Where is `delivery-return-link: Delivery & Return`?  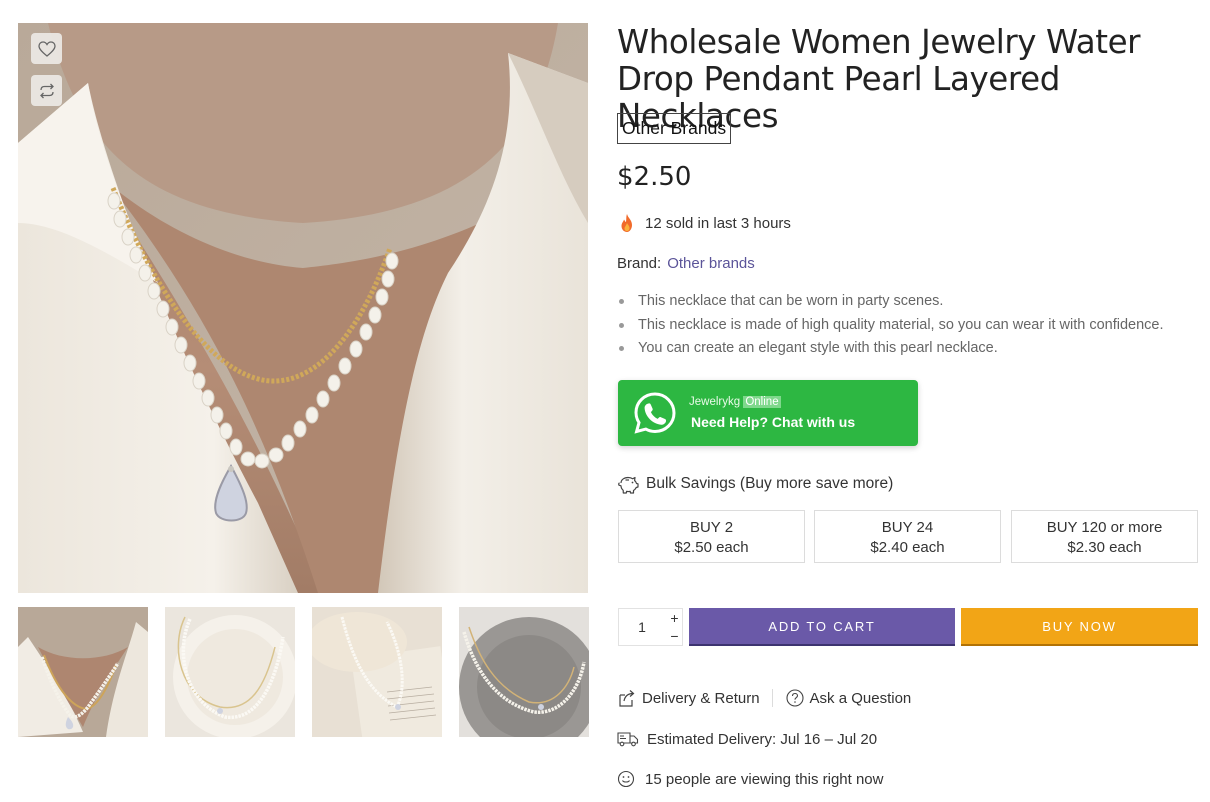
delivery-return-link: Delivery & Return is located at coordinates (688, 698).